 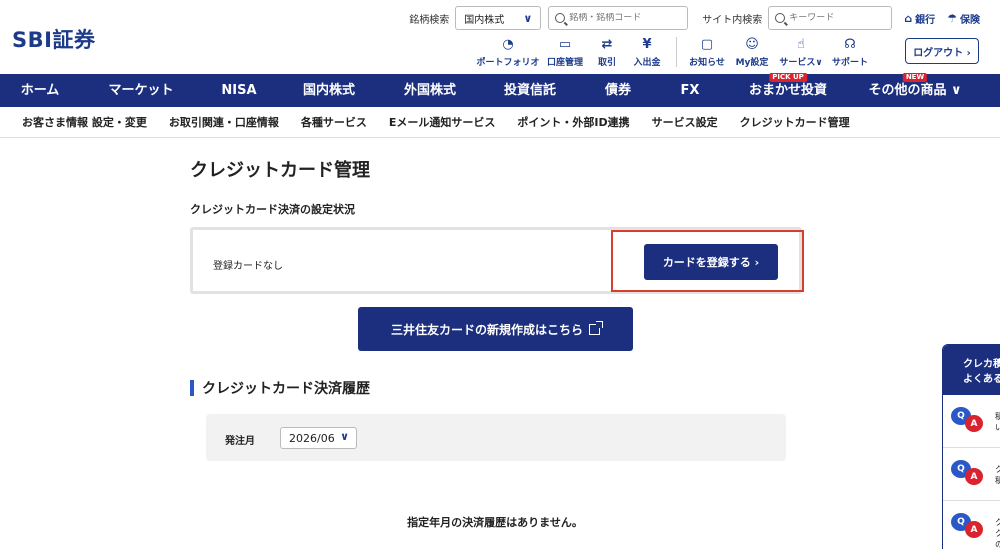 I want to click on subnav-credit-card: クレジットカード管理, so click(x=795, y=122).